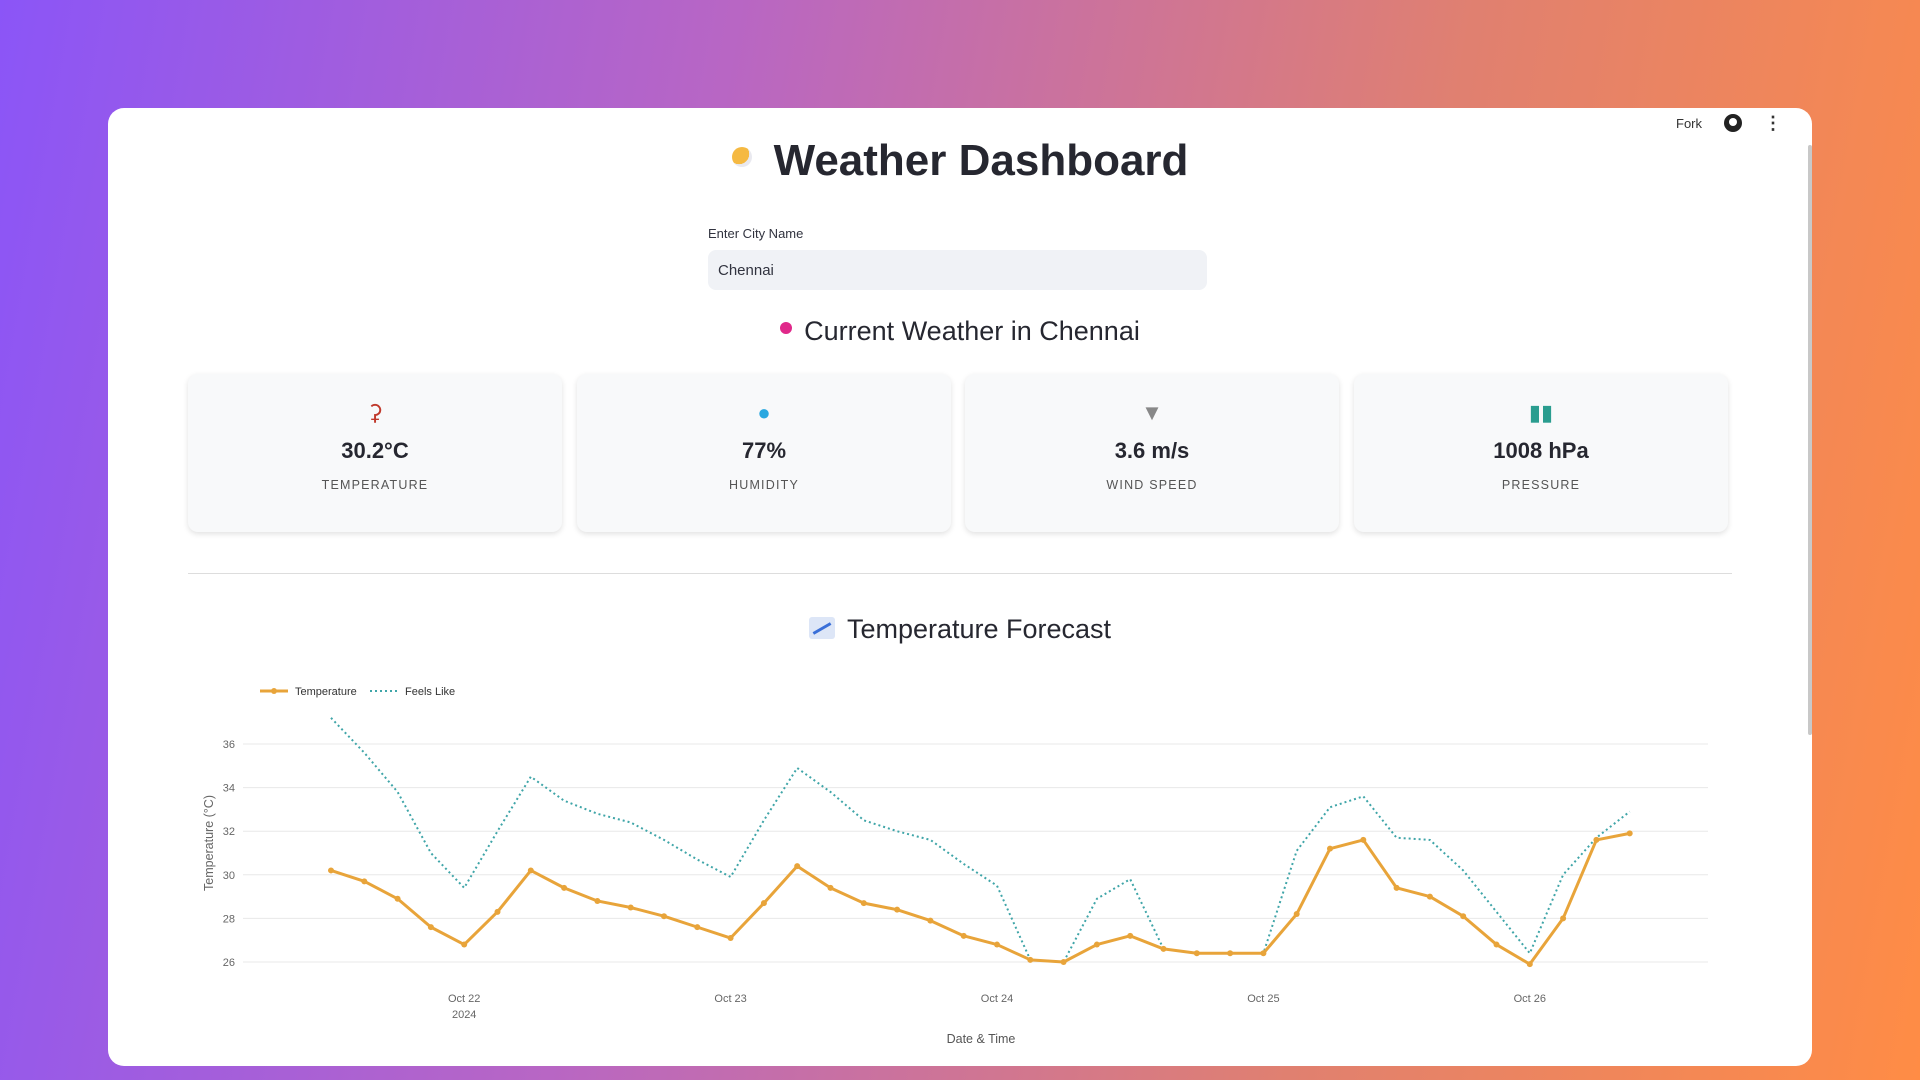 Image resolution: width=1920 pixels, height=1080 pixels. Describe the element at coordinates (229, 919) in the screenshot. I see `y-tick-label: 28` at that location.